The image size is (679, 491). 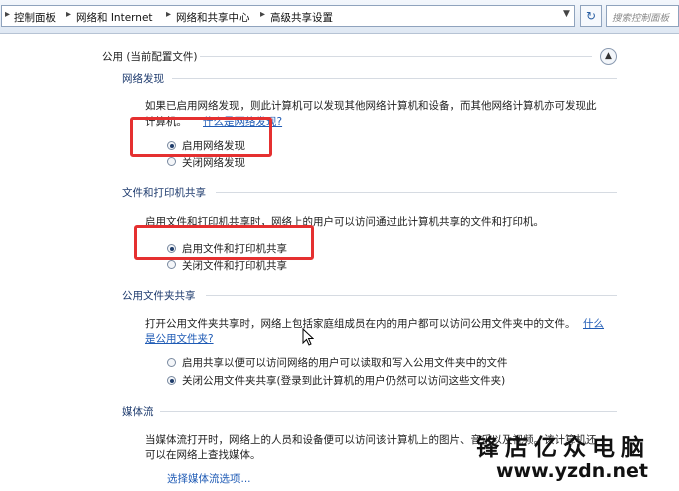 I want to click on collapse-button: ▲, so click(x=608, y=56).